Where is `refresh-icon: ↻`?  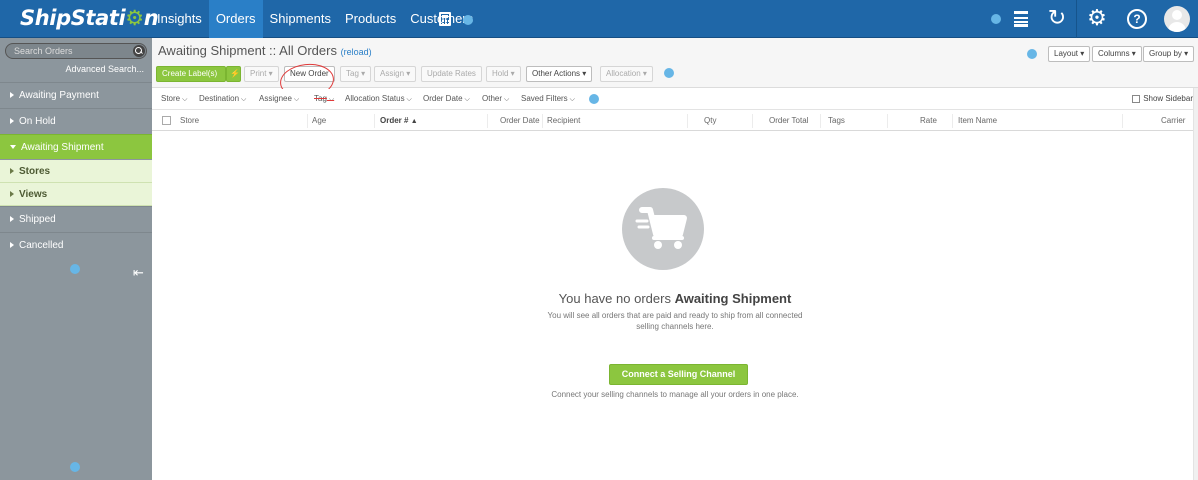
refresh-icon: ↻ is located at coordinates (1057, 18).